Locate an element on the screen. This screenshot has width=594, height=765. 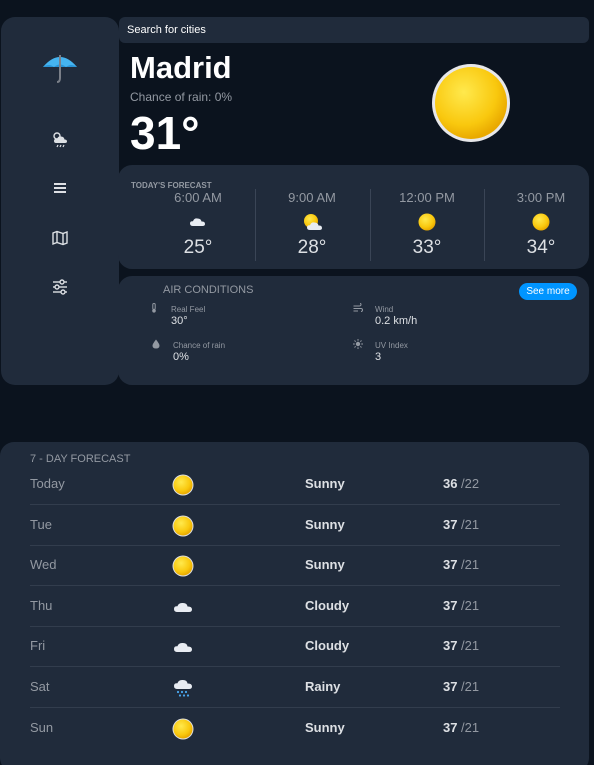
wind-label: Wind is located at coordinates (384, 309).